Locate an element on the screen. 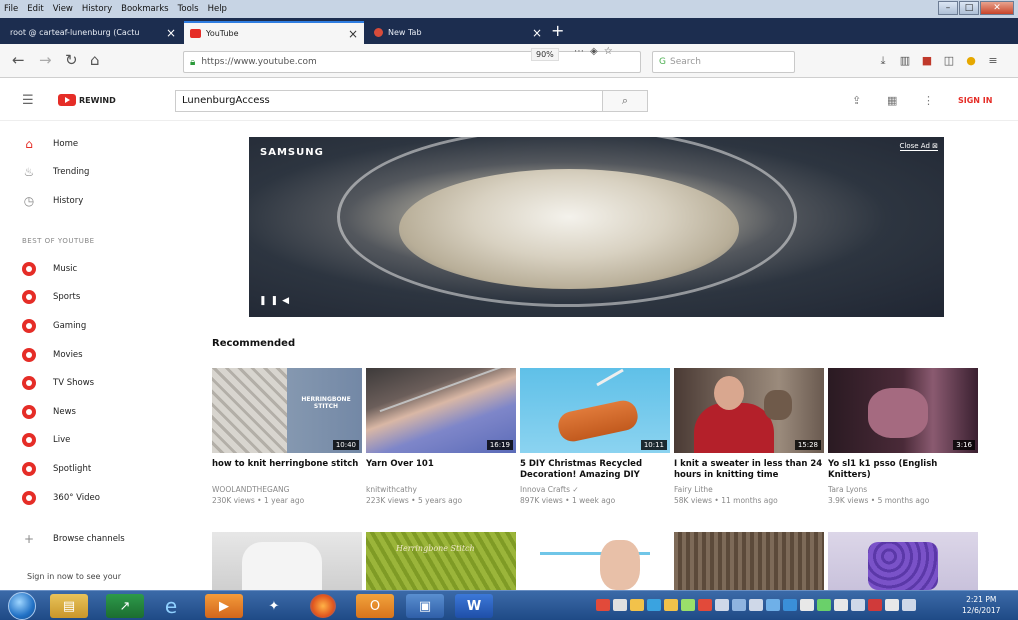  menu-edit: Edit is located at coordinates (35, 9).